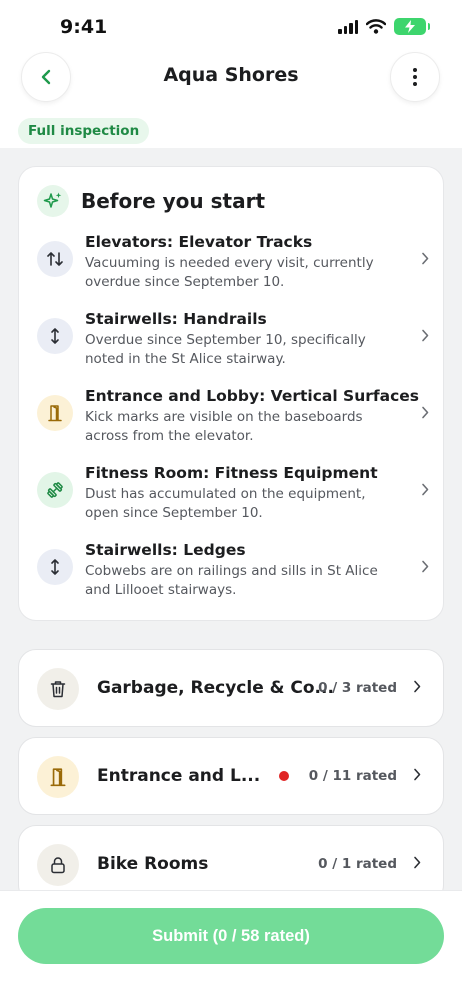 The height and width of the screenshot is (1000, 462). I want to click on task-title: Fitness Room: Fitness Equipment, so click(231, 473).